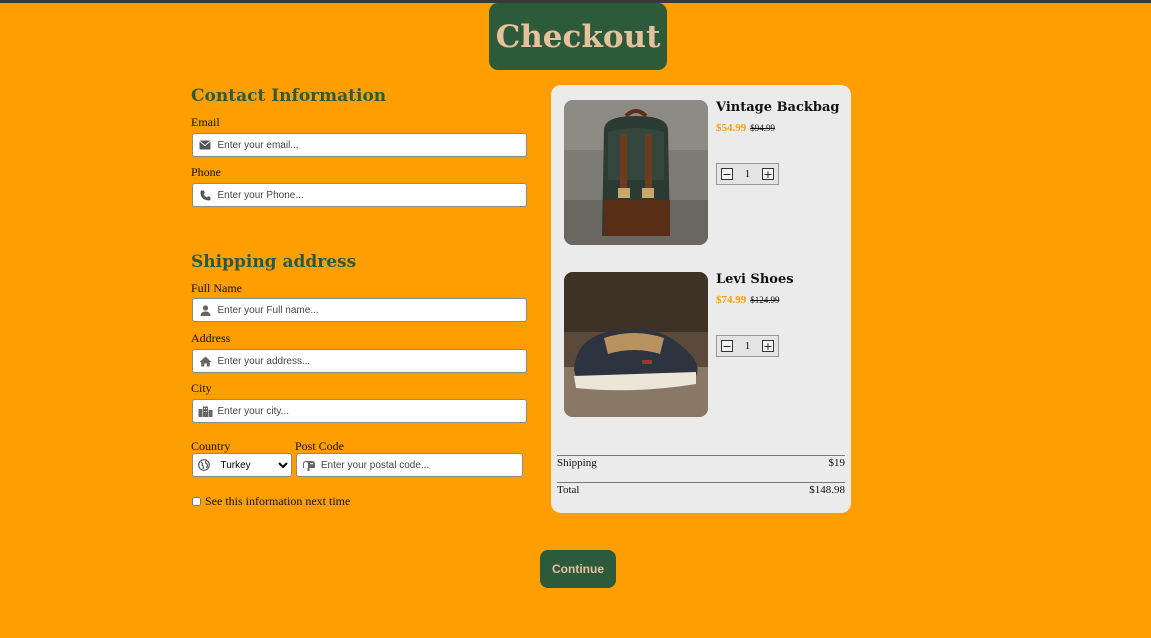 This screenshot has width=1151, height=638. I want to click on country-select: Turkey, so click(251, 465).